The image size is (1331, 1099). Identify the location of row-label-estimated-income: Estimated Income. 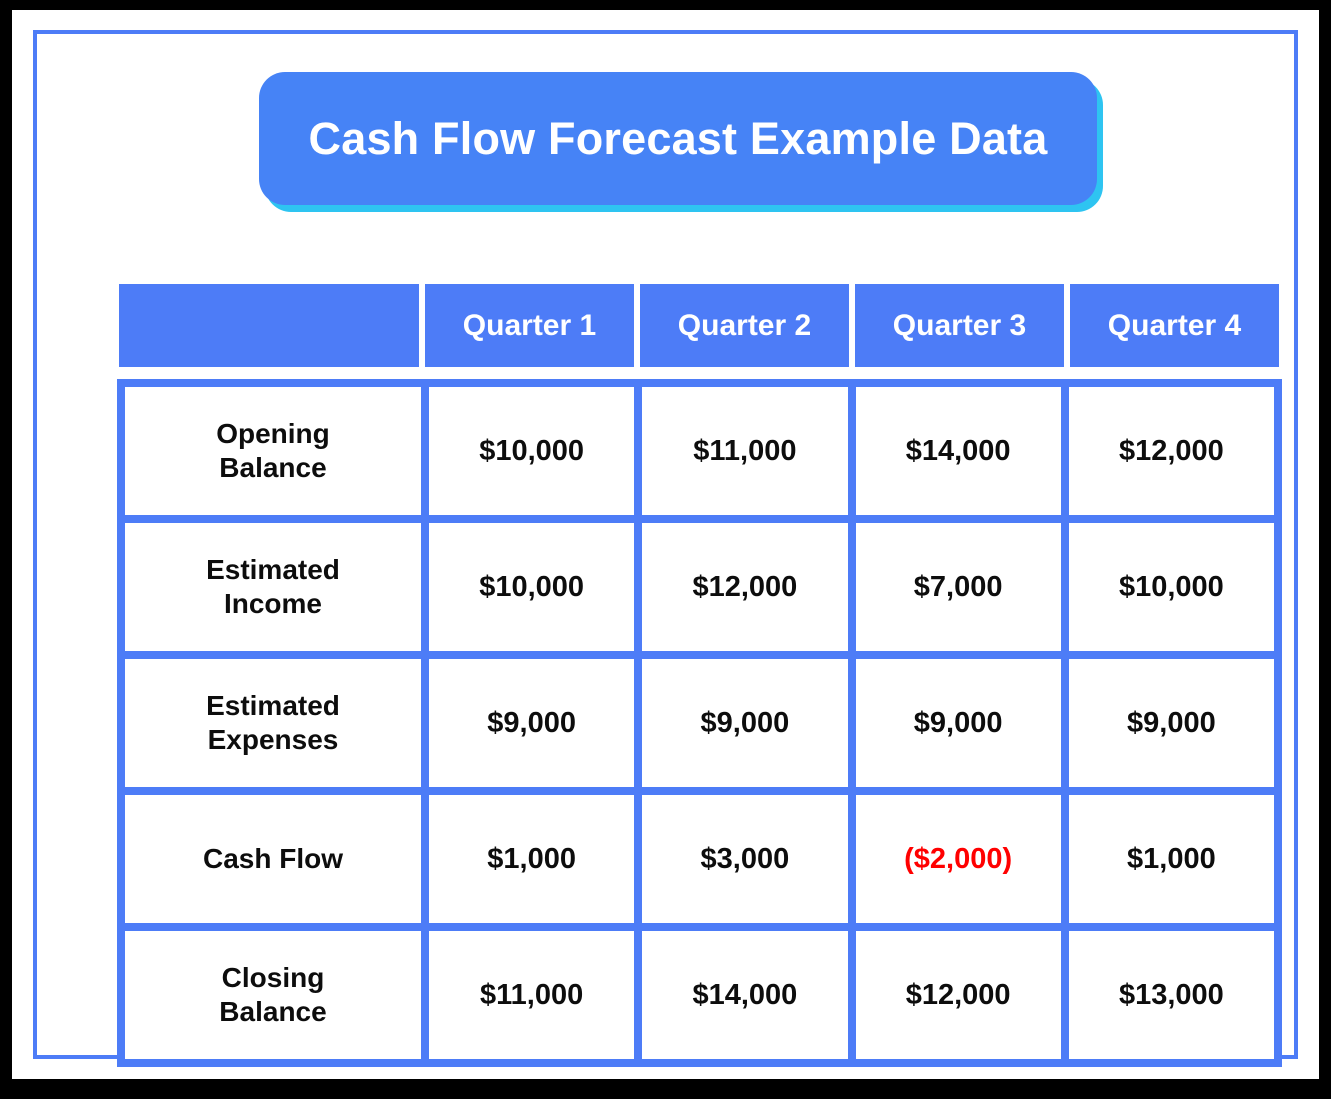
(273, 587).